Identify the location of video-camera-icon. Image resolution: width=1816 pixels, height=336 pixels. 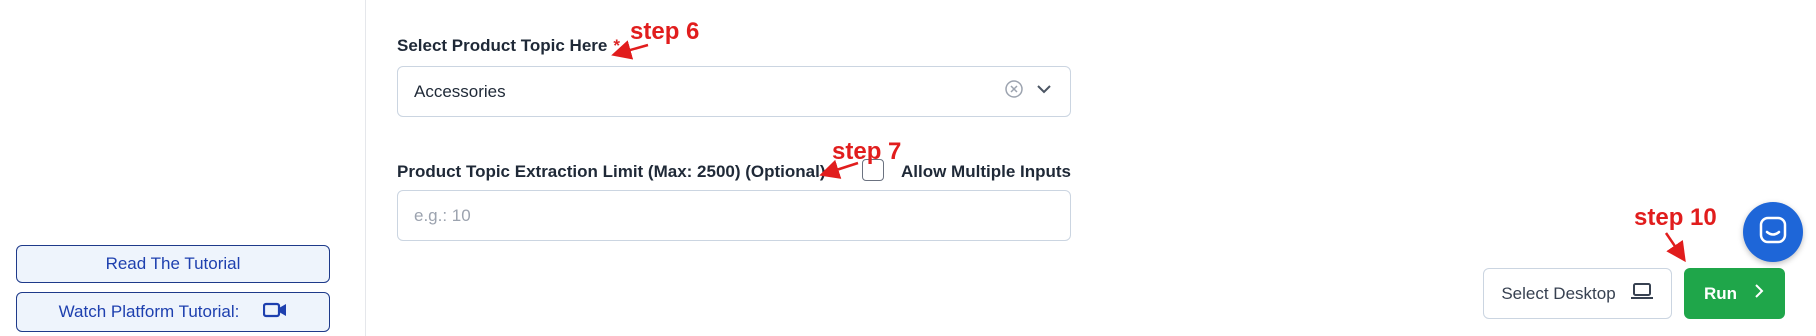
(275, 312).